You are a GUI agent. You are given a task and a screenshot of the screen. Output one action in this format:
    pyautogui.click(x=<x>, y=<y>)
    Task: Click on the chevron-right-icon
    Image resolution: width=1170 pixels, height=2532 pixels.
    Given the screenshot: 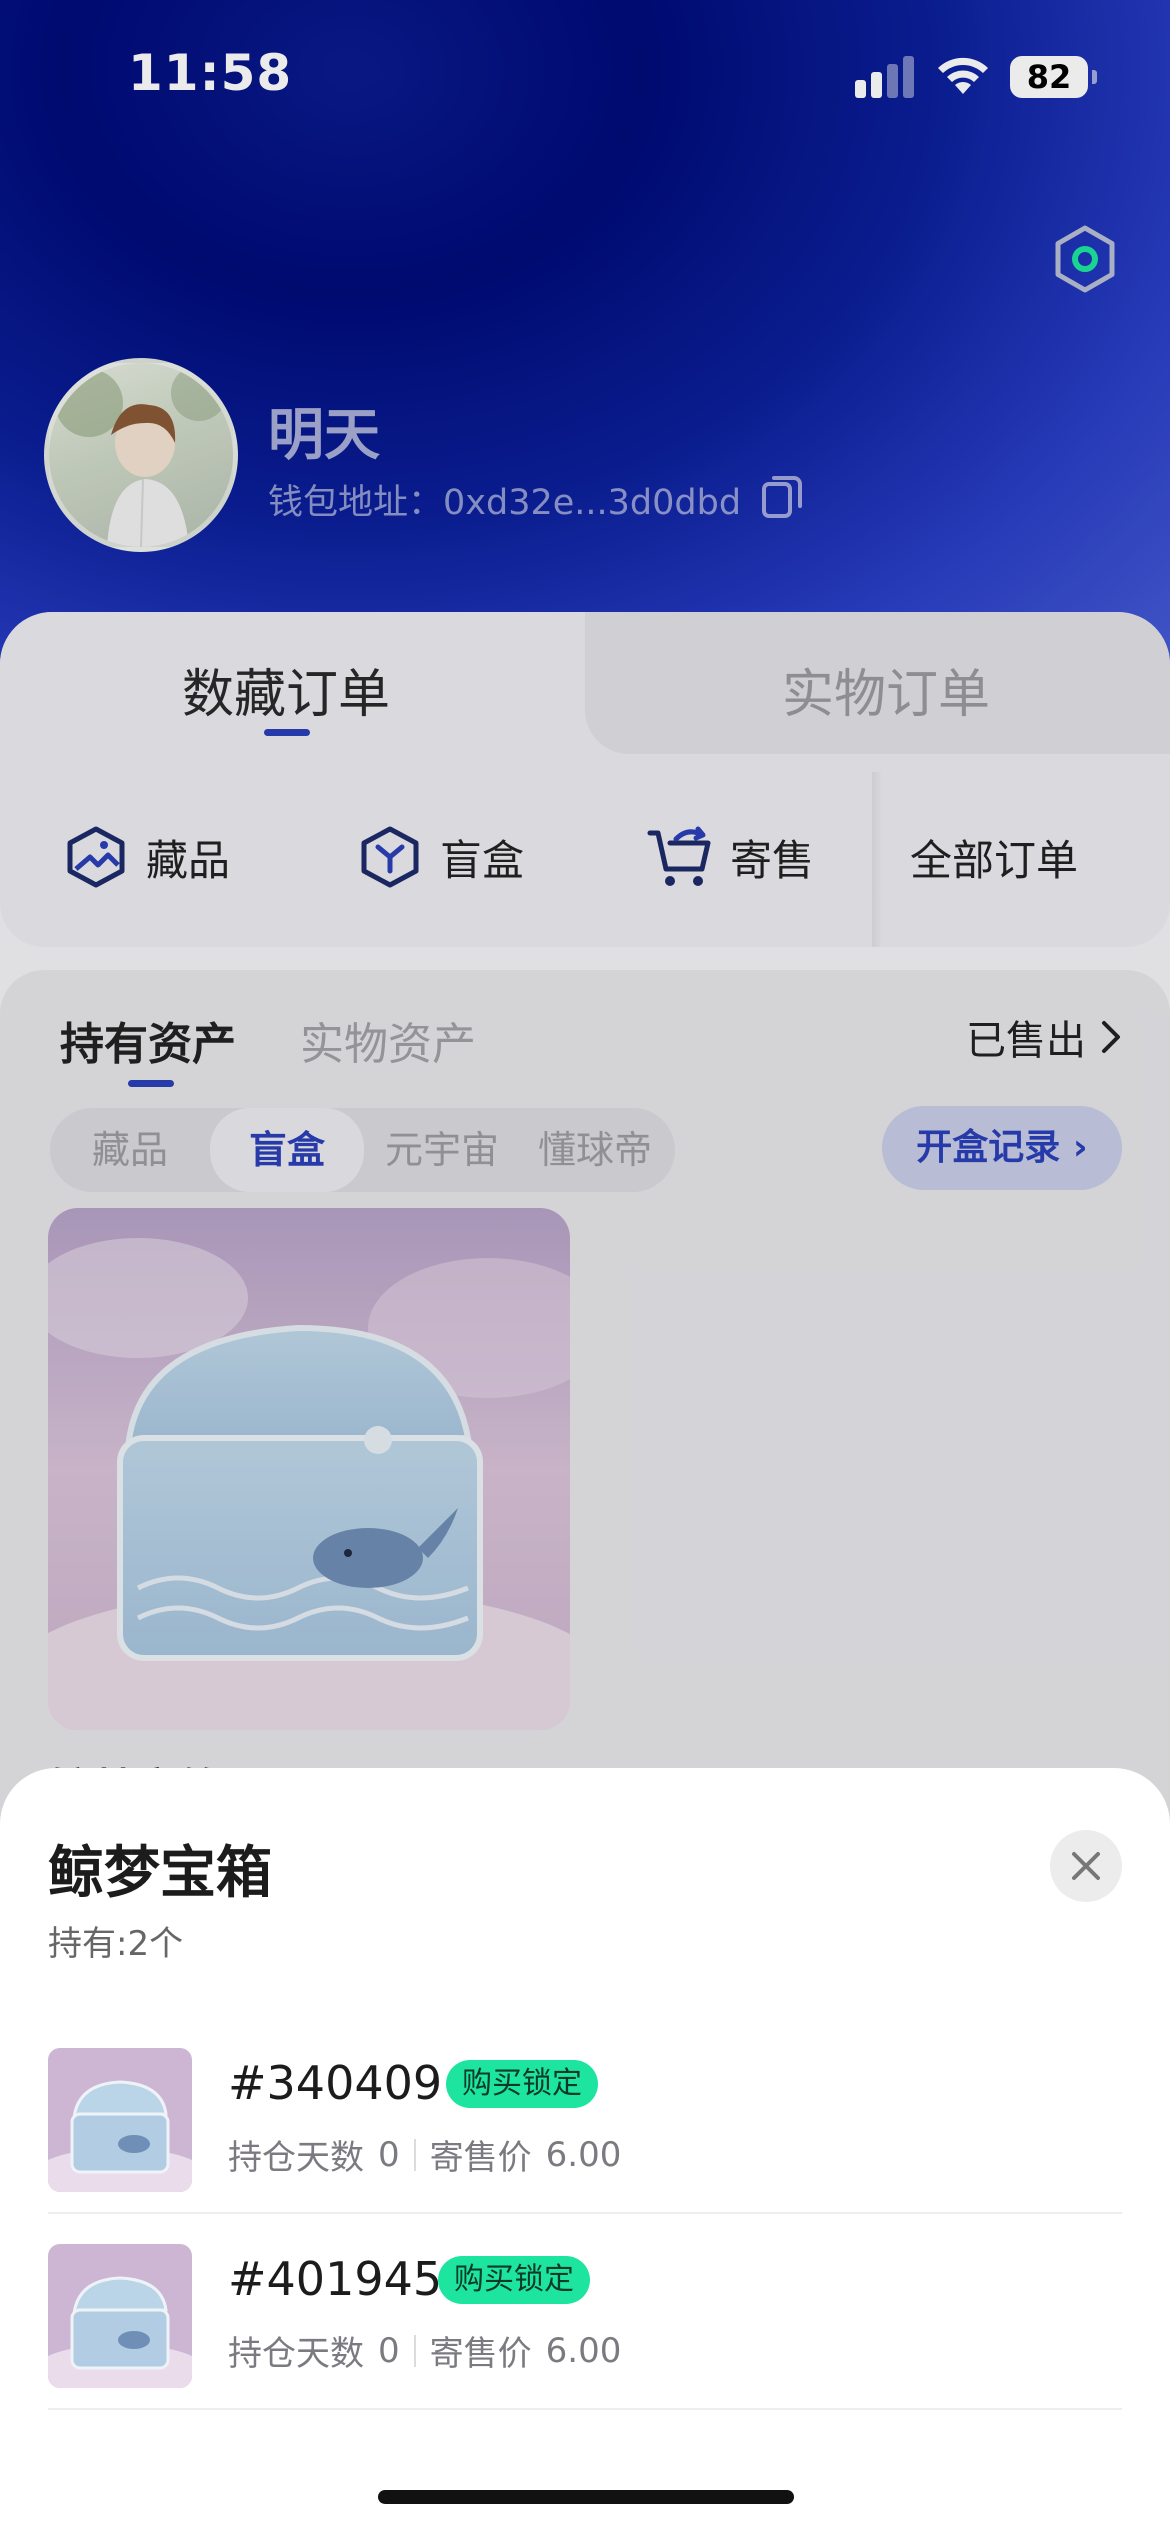 What is the action you would take?
    pyautogui.click(x=1111, y=1037)
    